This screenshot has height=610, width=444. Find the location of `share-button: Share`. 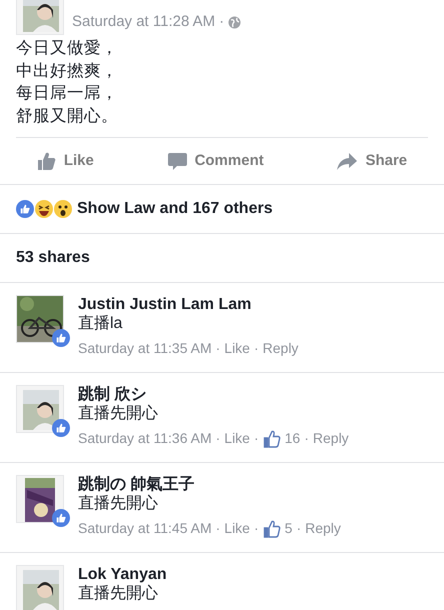

share-button: Share is located at coordinates (372, 161).